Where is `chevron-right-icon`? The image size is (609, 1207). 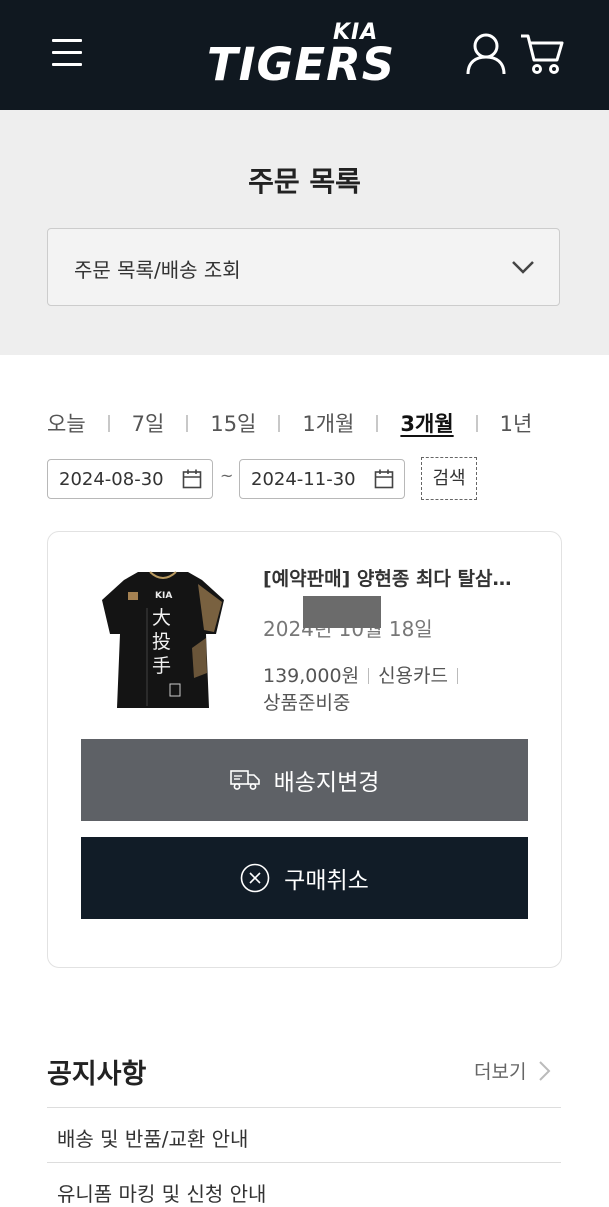
chevron-right-icon is located at coordinates (544, 1071).